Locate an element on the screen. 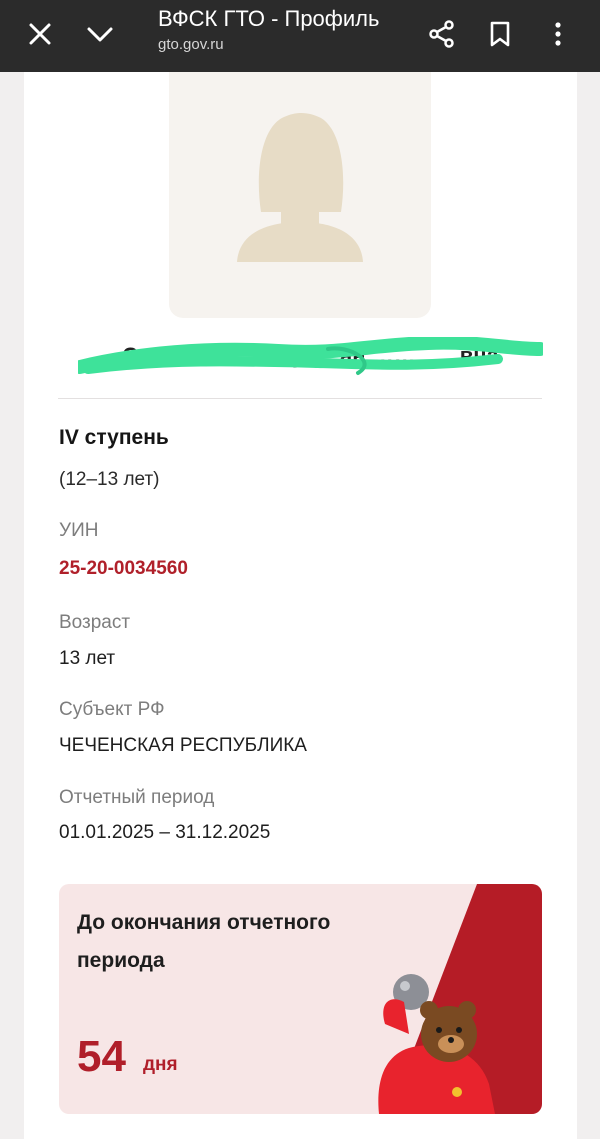 This screenshot has height=1139, width=600. countdown-days: 54 is located at coordinates (101, 1056).